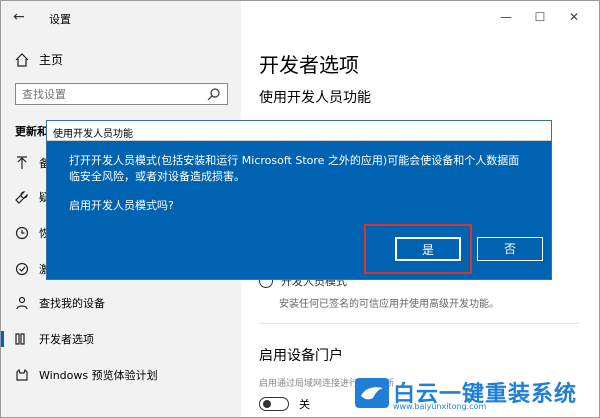  Describe the element at coordinates (20, 339) in the screenshot. I see `developer-icon` at that location.